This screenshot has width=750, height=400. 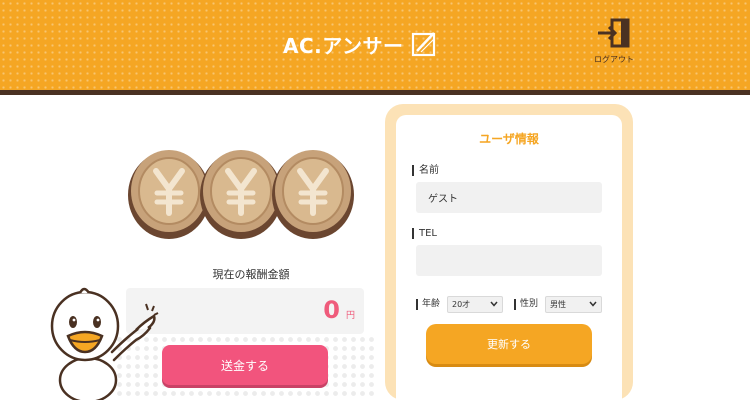 What do you see at coordinates (245, 365) in the screenshot?
I see `send-money-button: 送金する` at bounding box center [245, 365].